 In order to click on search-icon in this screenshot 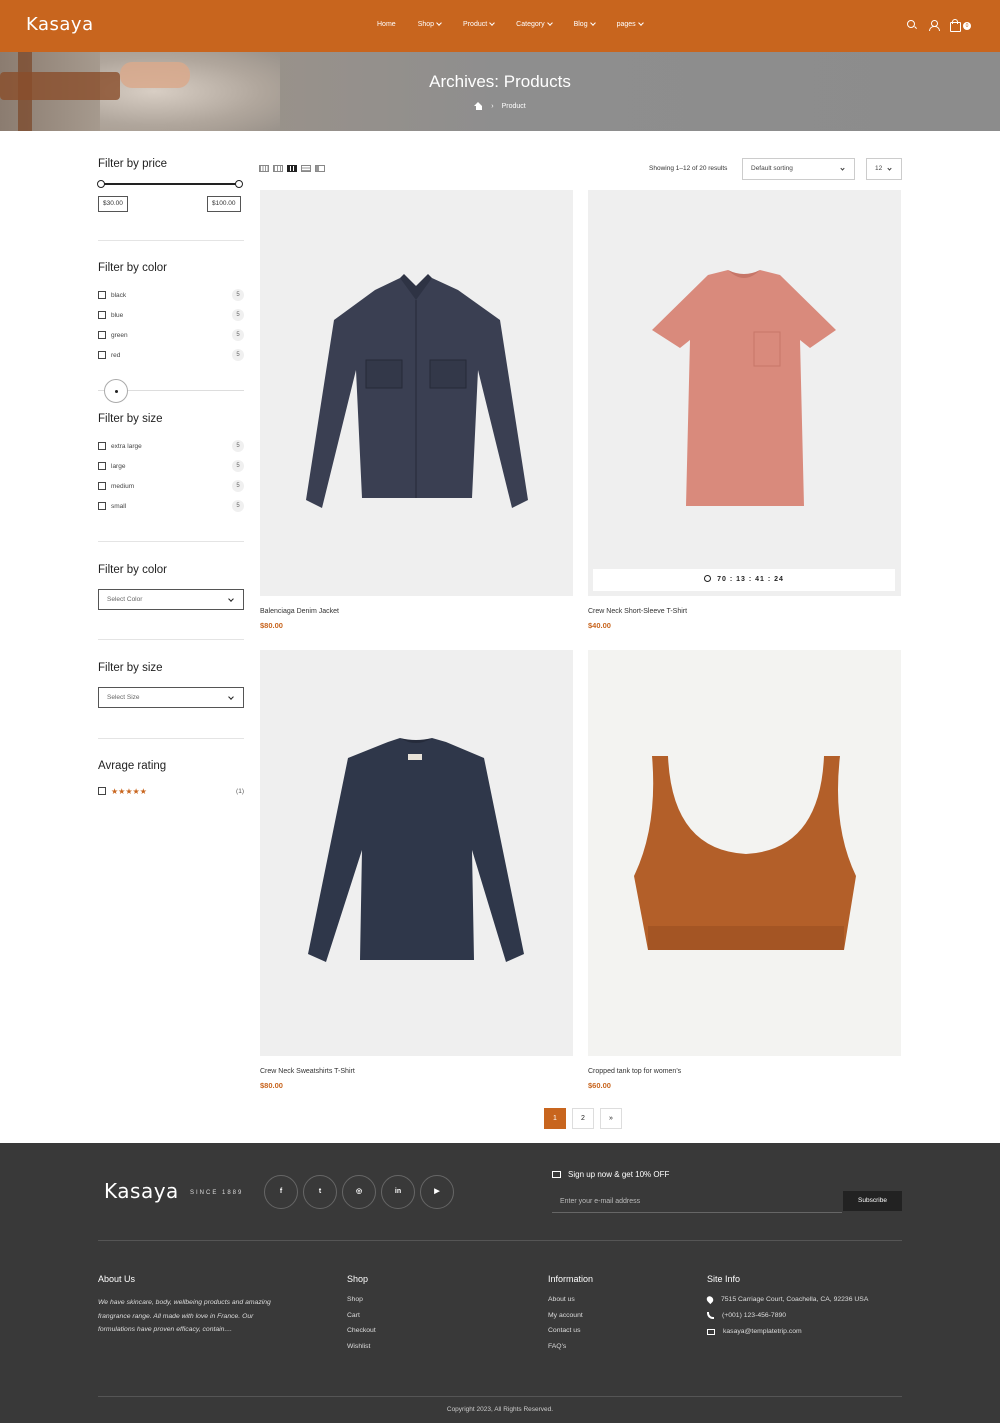, I will do `click(912, 25)`.